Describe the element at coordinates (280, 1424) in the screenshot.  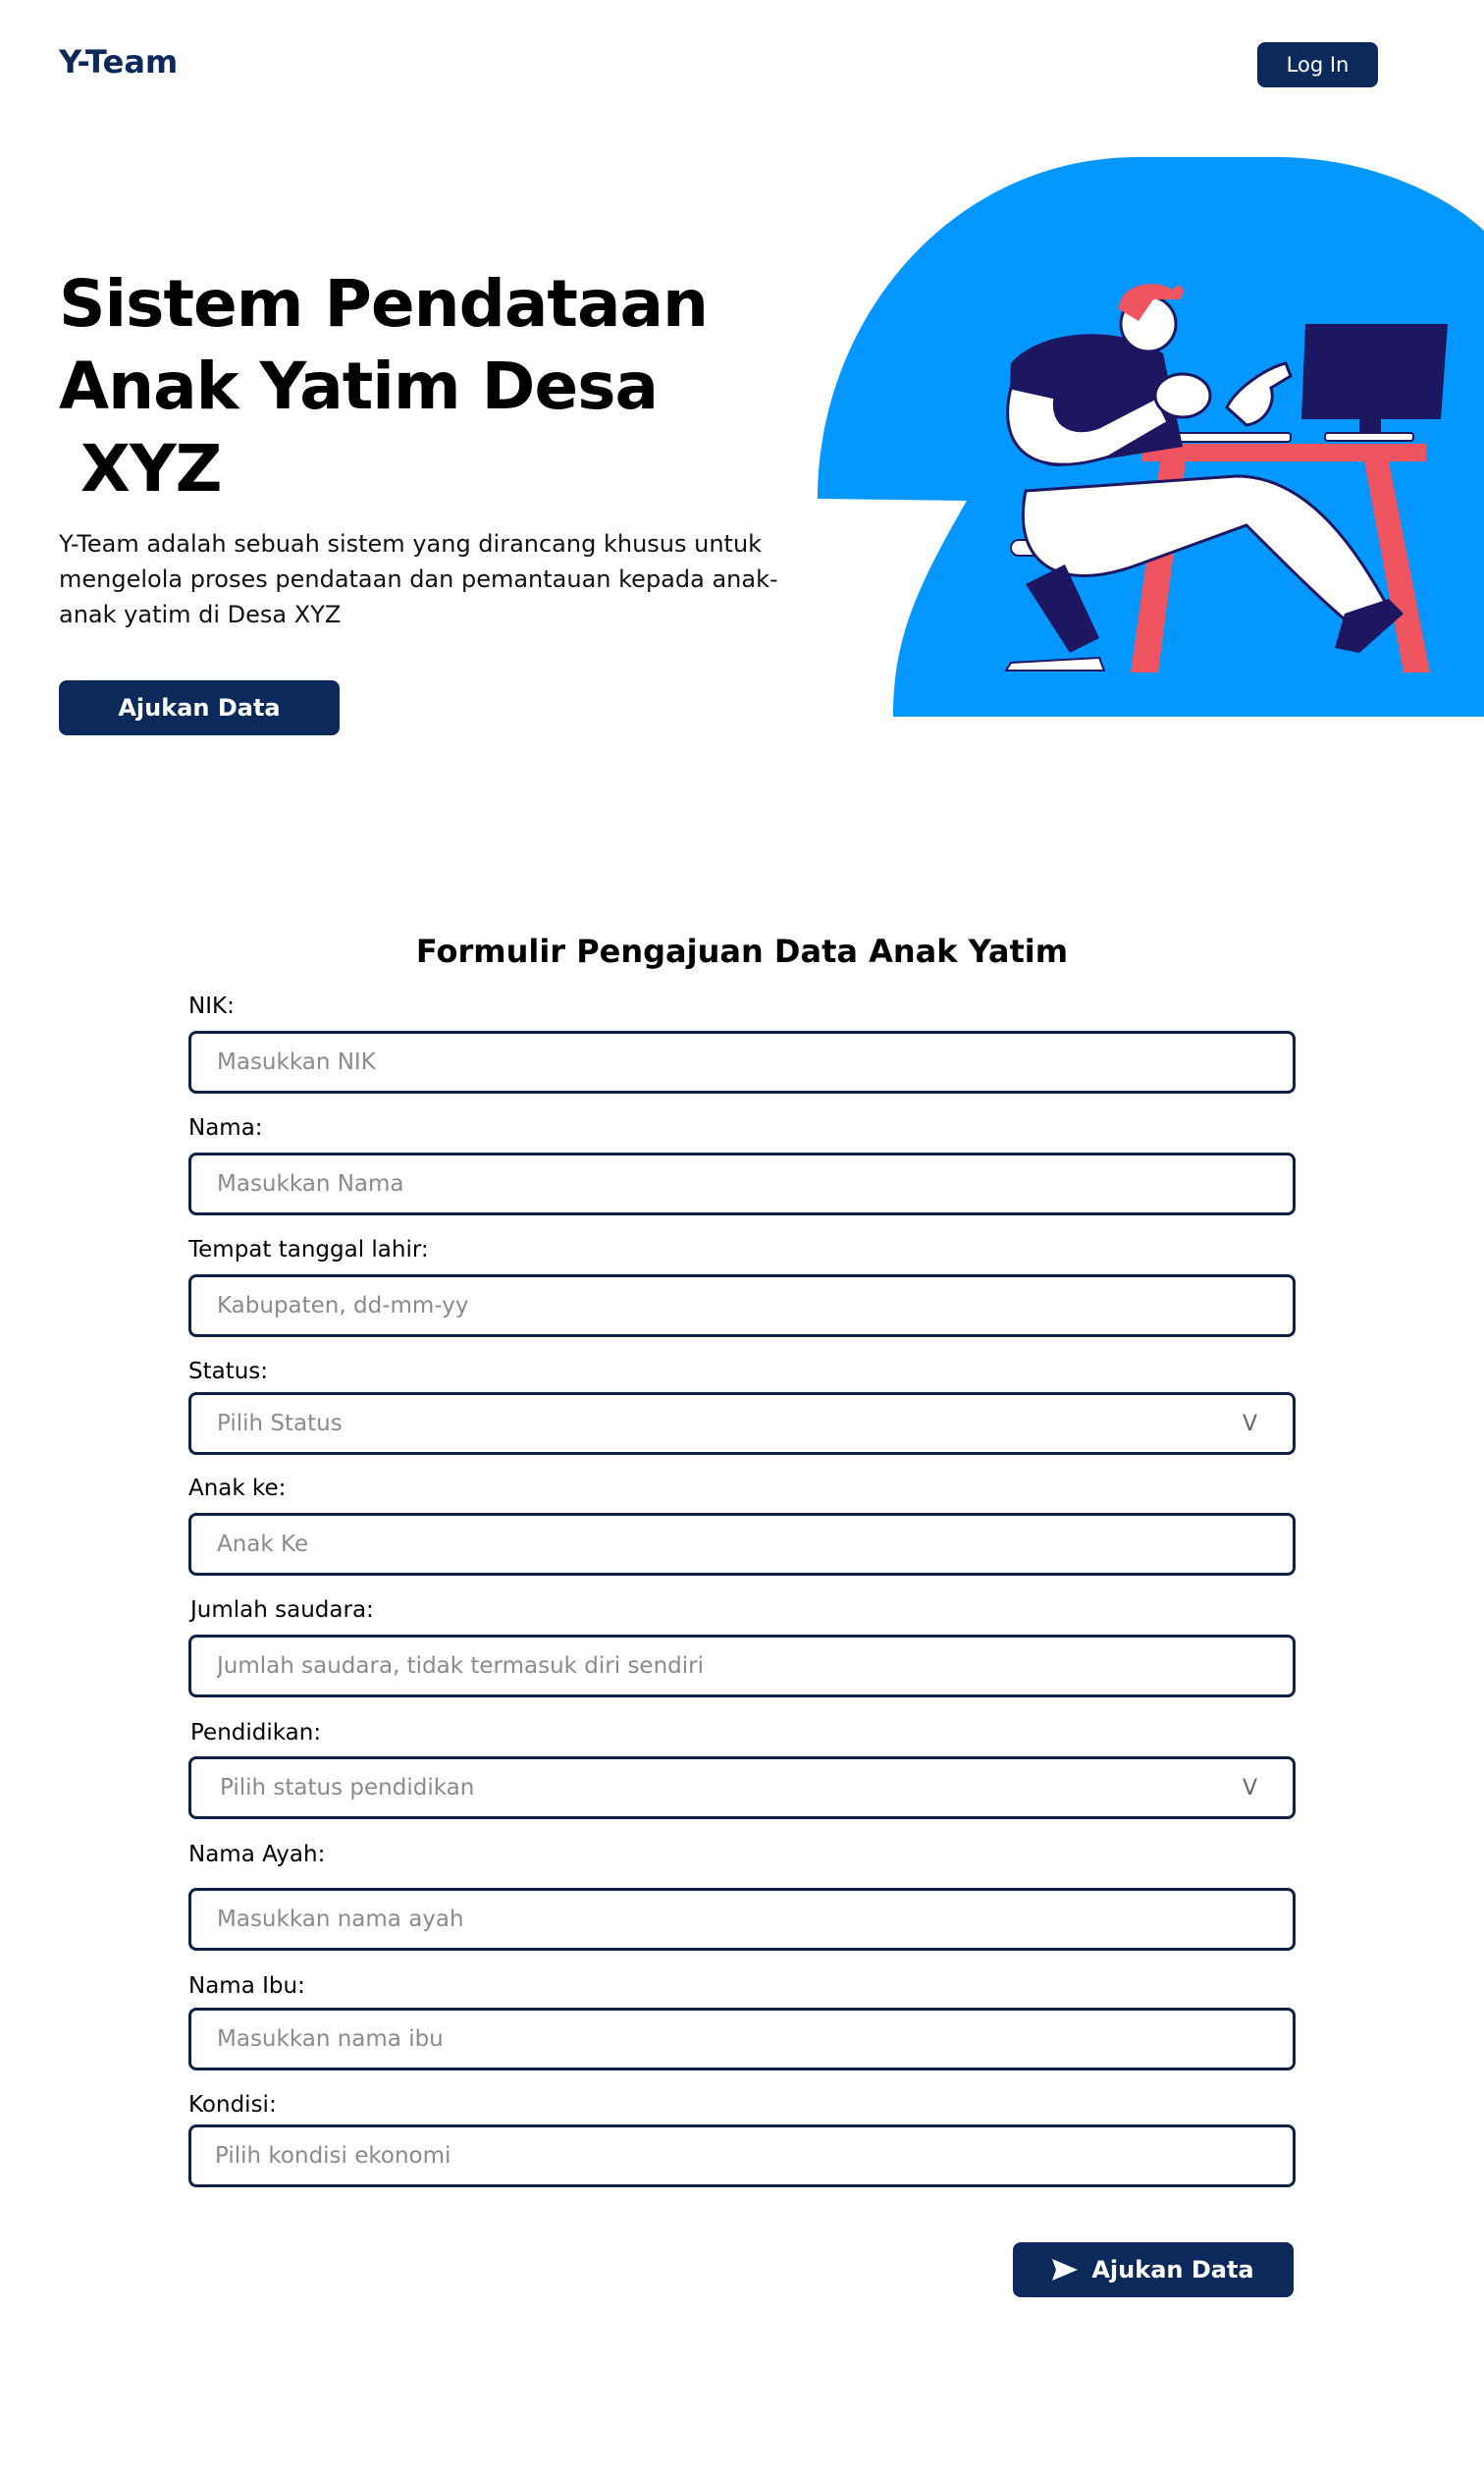
I see `status-select-value: Pilih Status` at that location.